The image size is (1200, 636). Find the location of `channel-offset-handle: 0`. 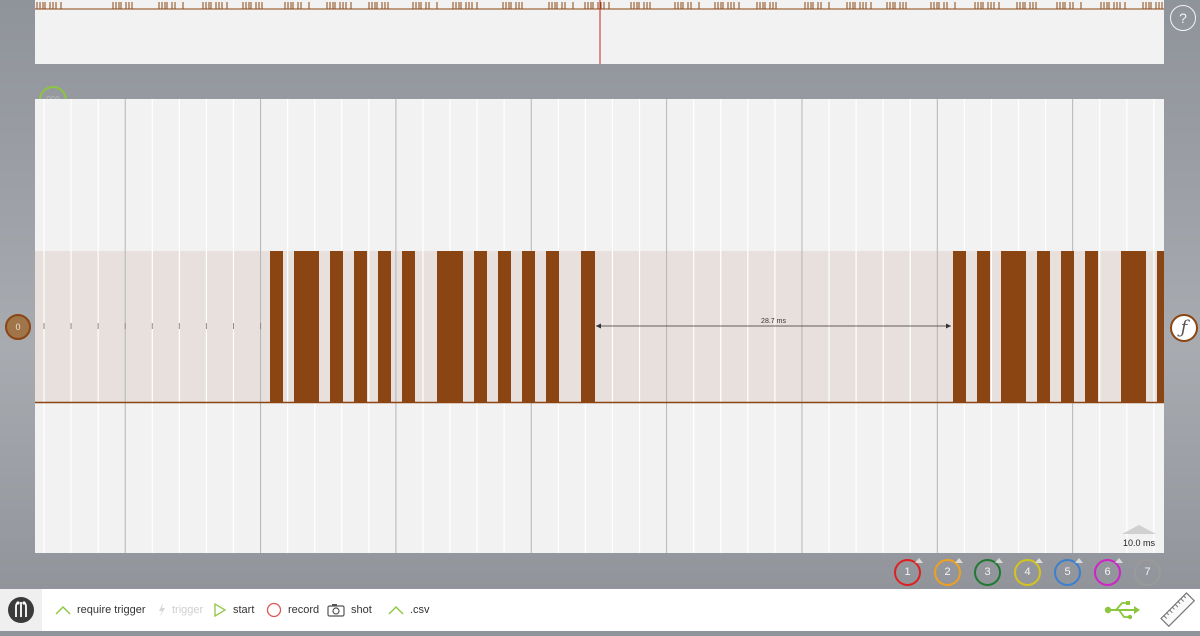

channel-offset-handle: 0 is located at coordinates (18, 327).